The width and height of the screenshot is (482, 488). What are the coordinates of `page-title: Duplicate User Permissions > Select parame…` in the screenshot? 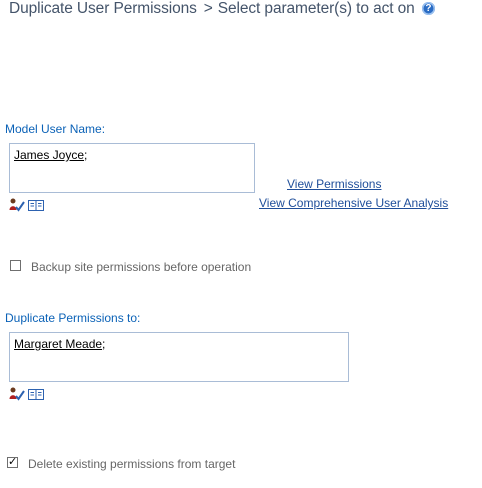 It's located at (222, 9).